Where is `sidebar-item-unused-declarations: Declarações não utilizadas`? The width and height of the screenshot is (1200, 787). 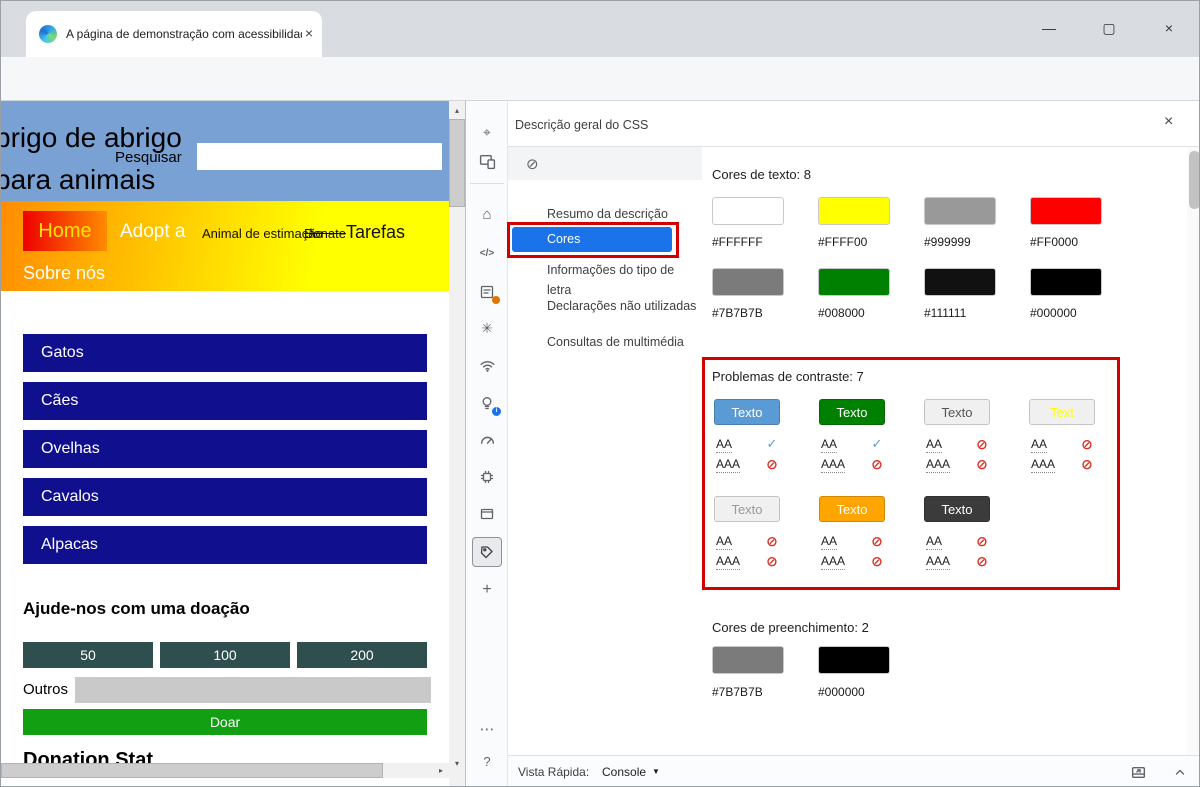
sidebar-item-unused-declarations: Declarações não utilizadas is located at coordinates (603, 306).